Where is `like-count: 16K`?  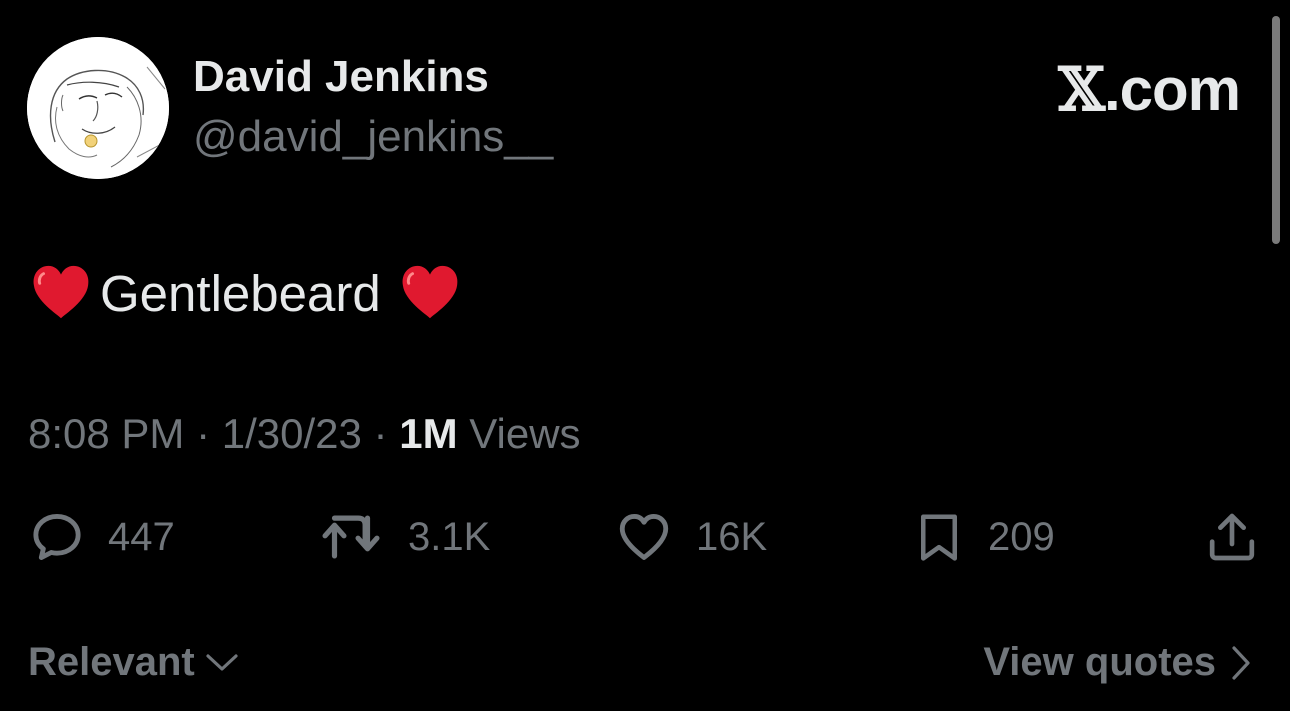
like-count: 16K is located at coordinates (732, 536).